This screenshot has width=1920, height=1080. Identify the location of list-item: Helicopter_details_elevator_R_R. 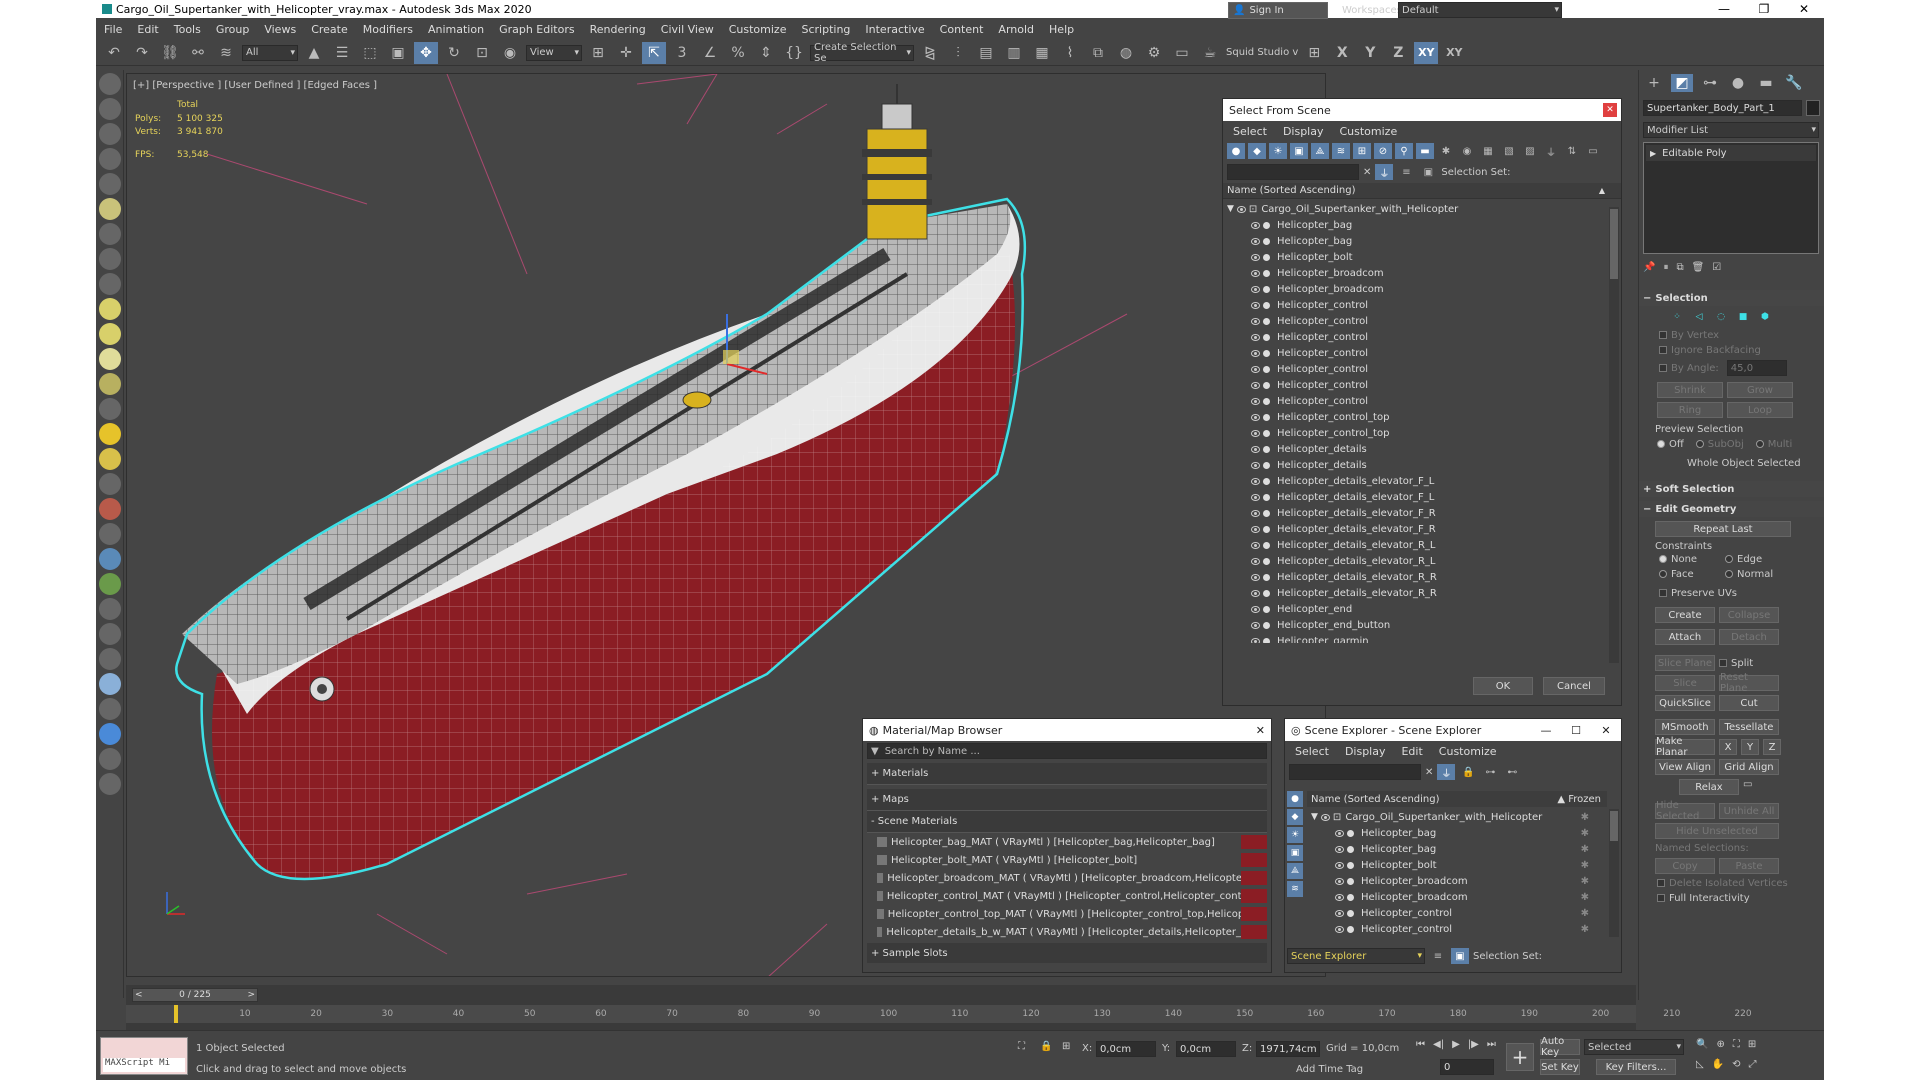
(1424, 577).